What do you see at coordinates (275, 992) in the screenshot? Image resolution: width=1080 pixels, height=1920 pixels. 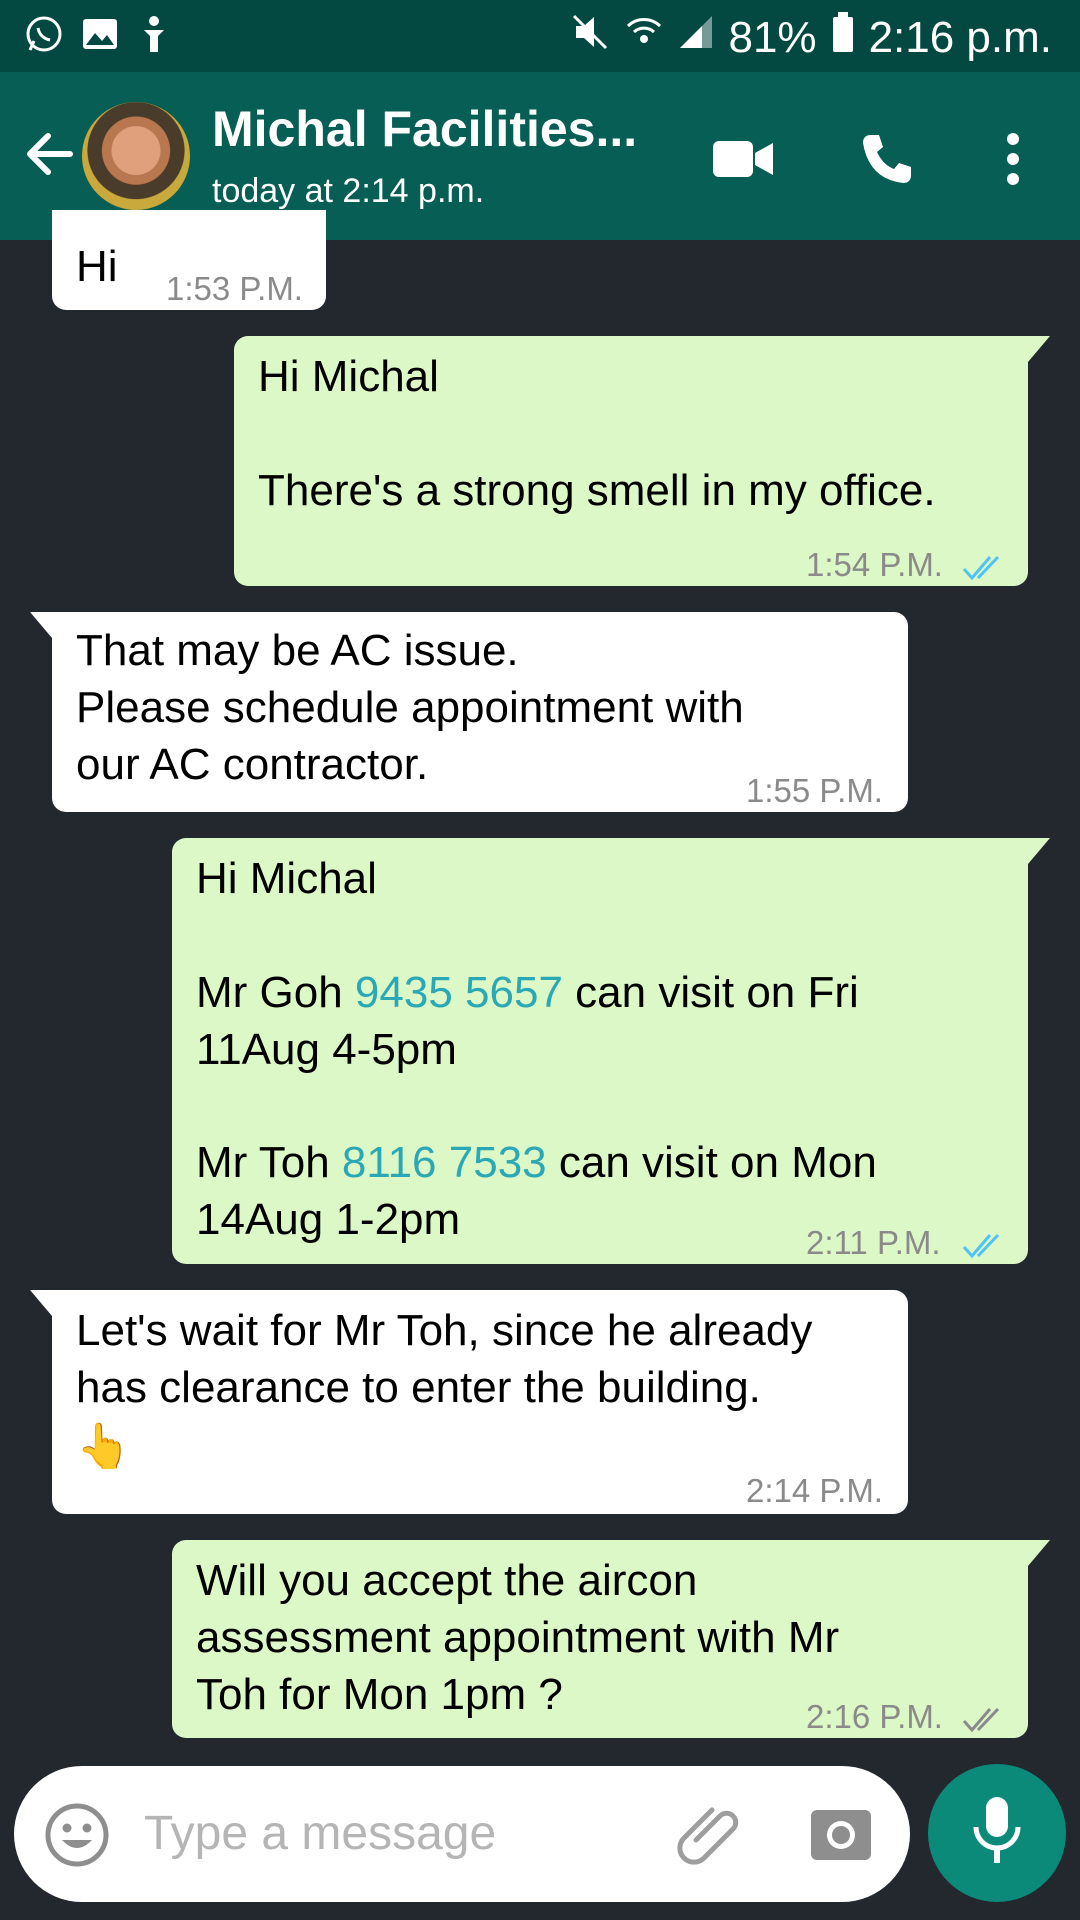 I see `message-text: Mr Goh` at bounding box center [275, 992].